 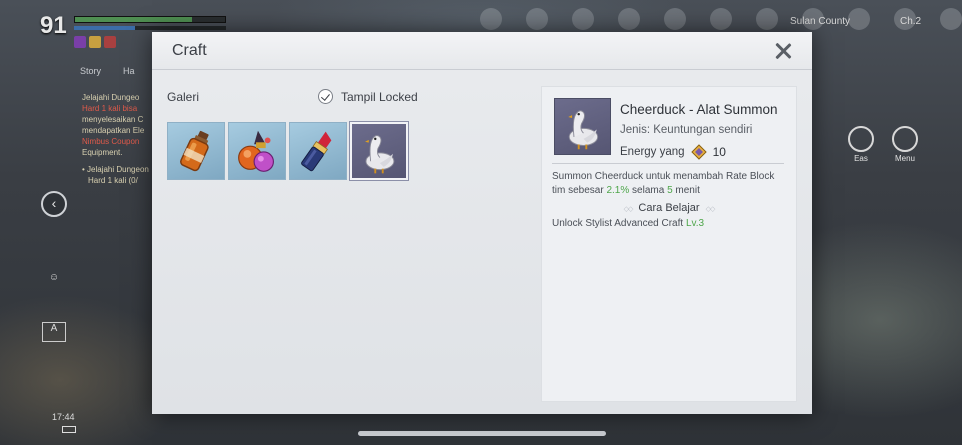 I want to click on item-name: Cheerduck - Alat Summon, so click(x=699, y=109).